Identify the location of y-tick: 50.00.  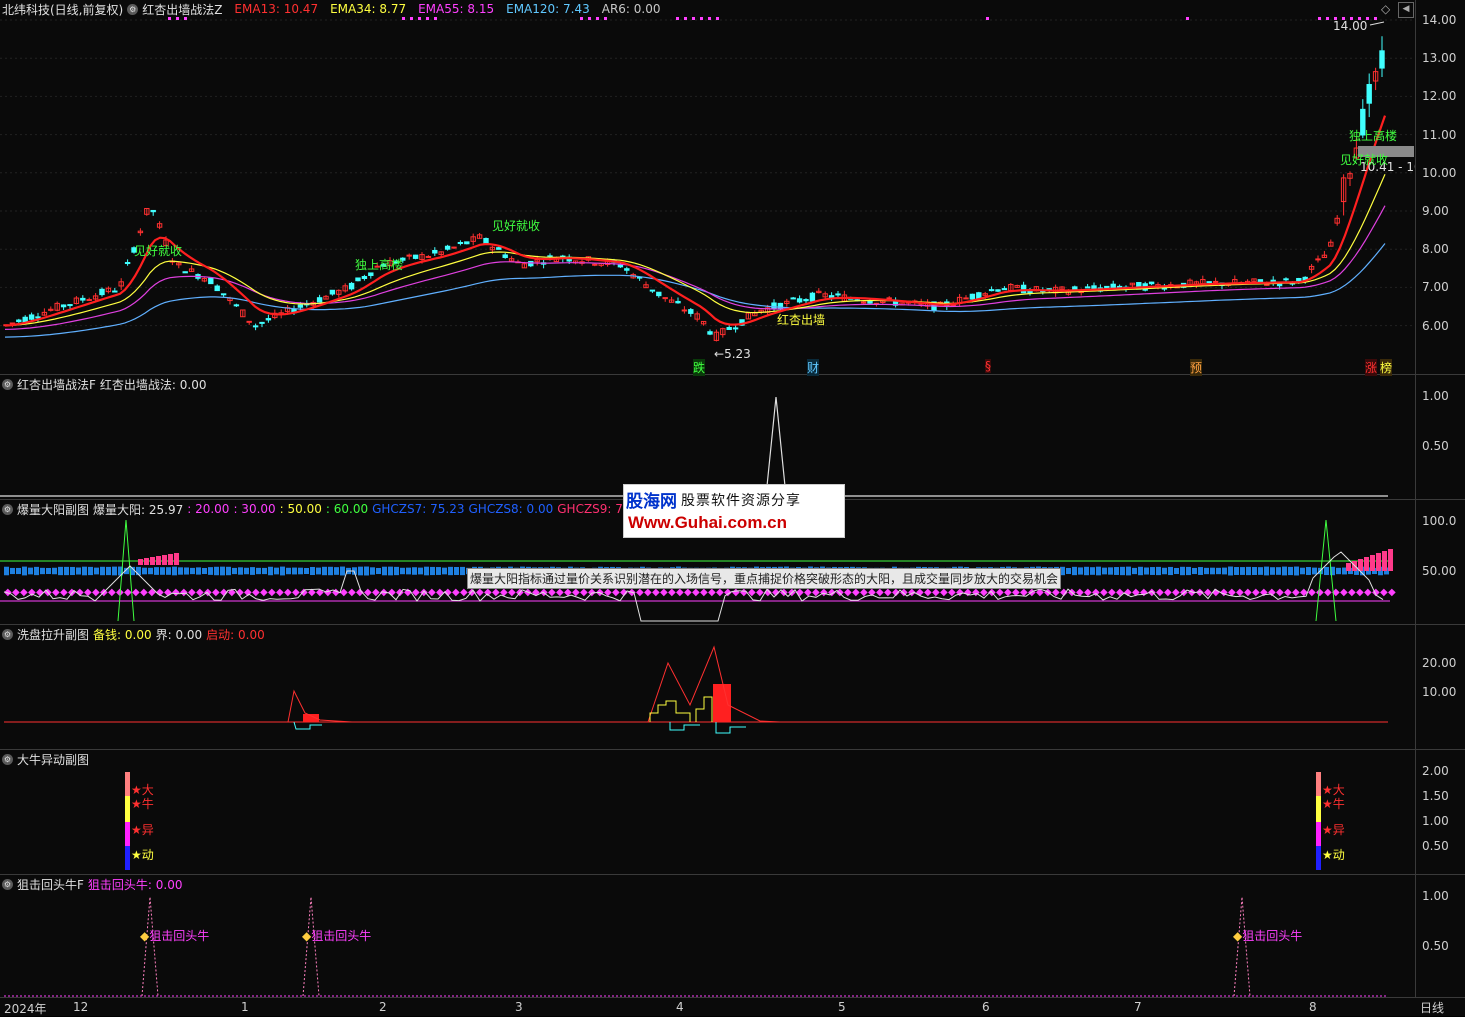
(1439, 571).